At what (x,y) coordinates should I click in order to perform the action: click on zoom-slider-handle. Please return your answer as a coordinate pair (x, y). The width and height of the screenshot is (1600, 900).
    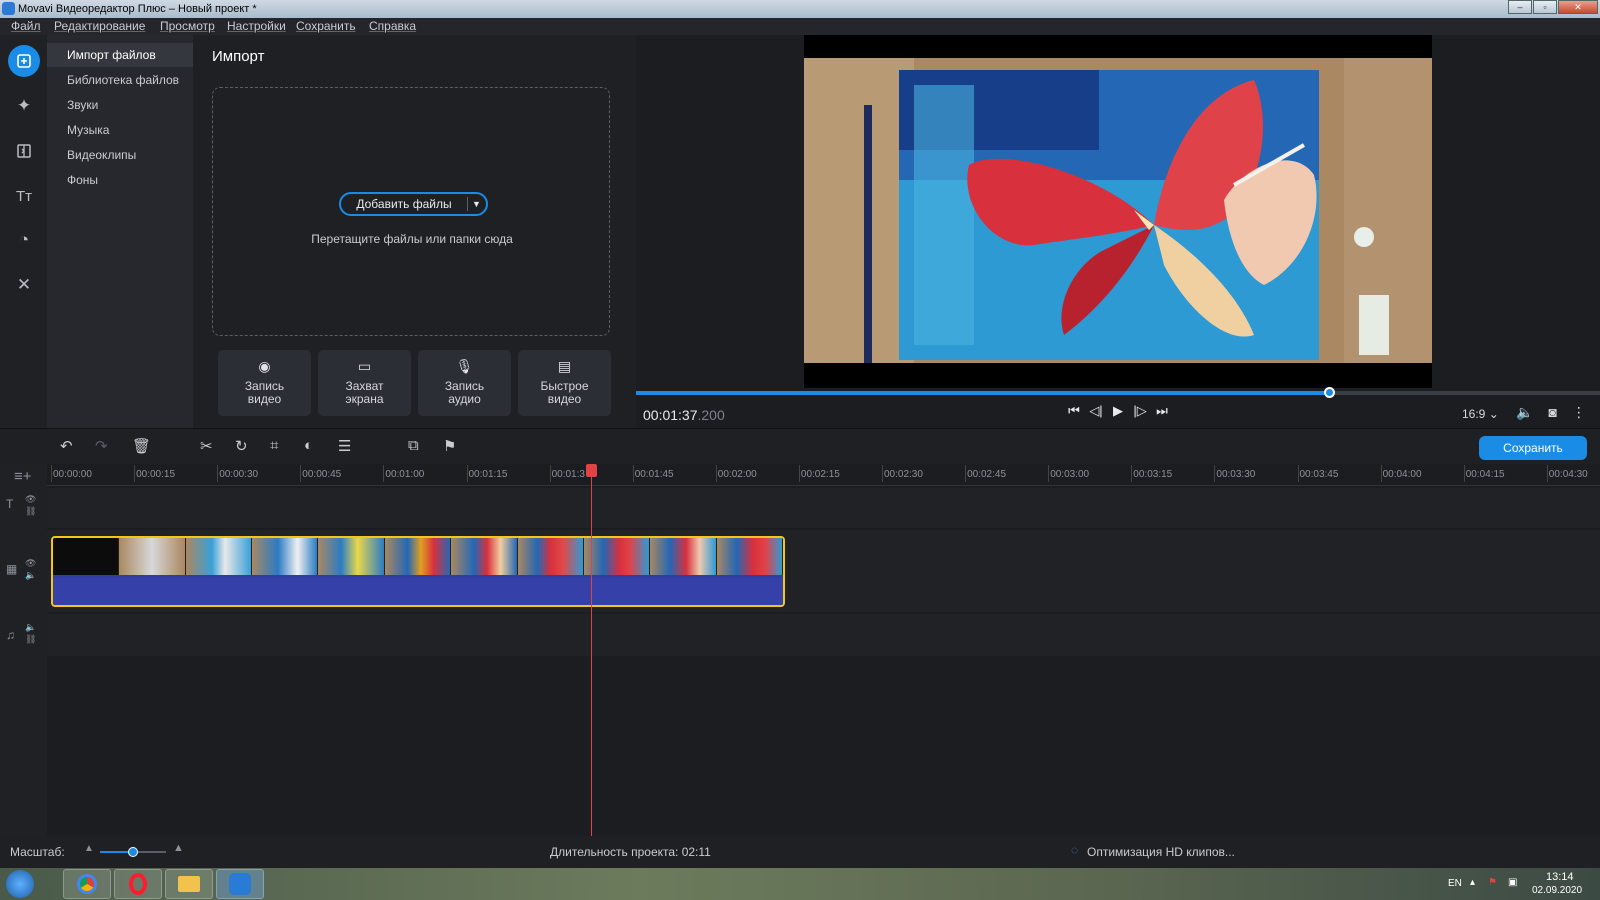
    Looking at the image, I should click on (133, 852).